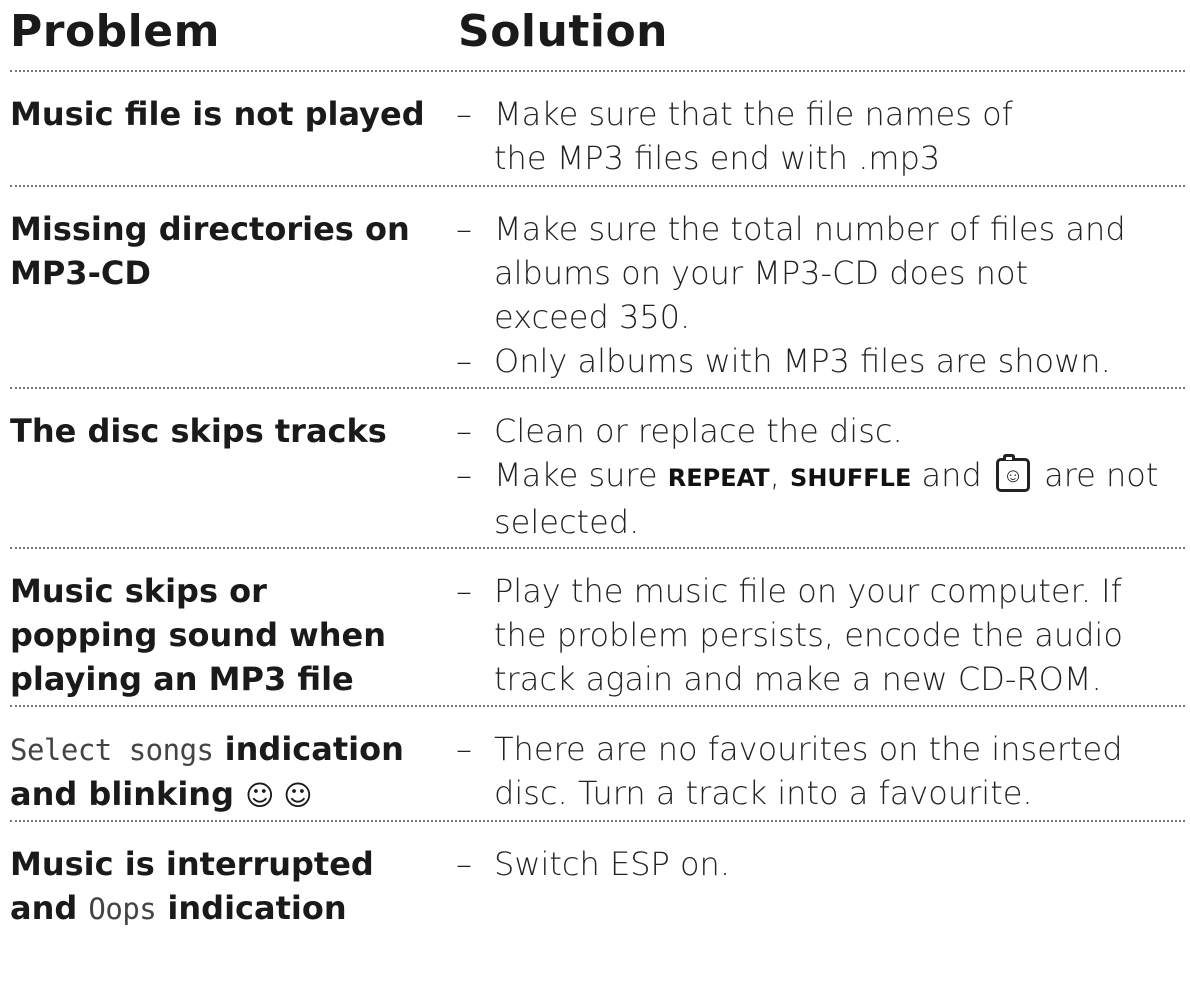 Image resolution: width=1190 pixels, height=987 pixels. What do you see at coordinates (234, 772) in the screenshot?
I see `problem-cell: Select songs indication and blinking ☺ ☺` at bounding box center [234, 772].